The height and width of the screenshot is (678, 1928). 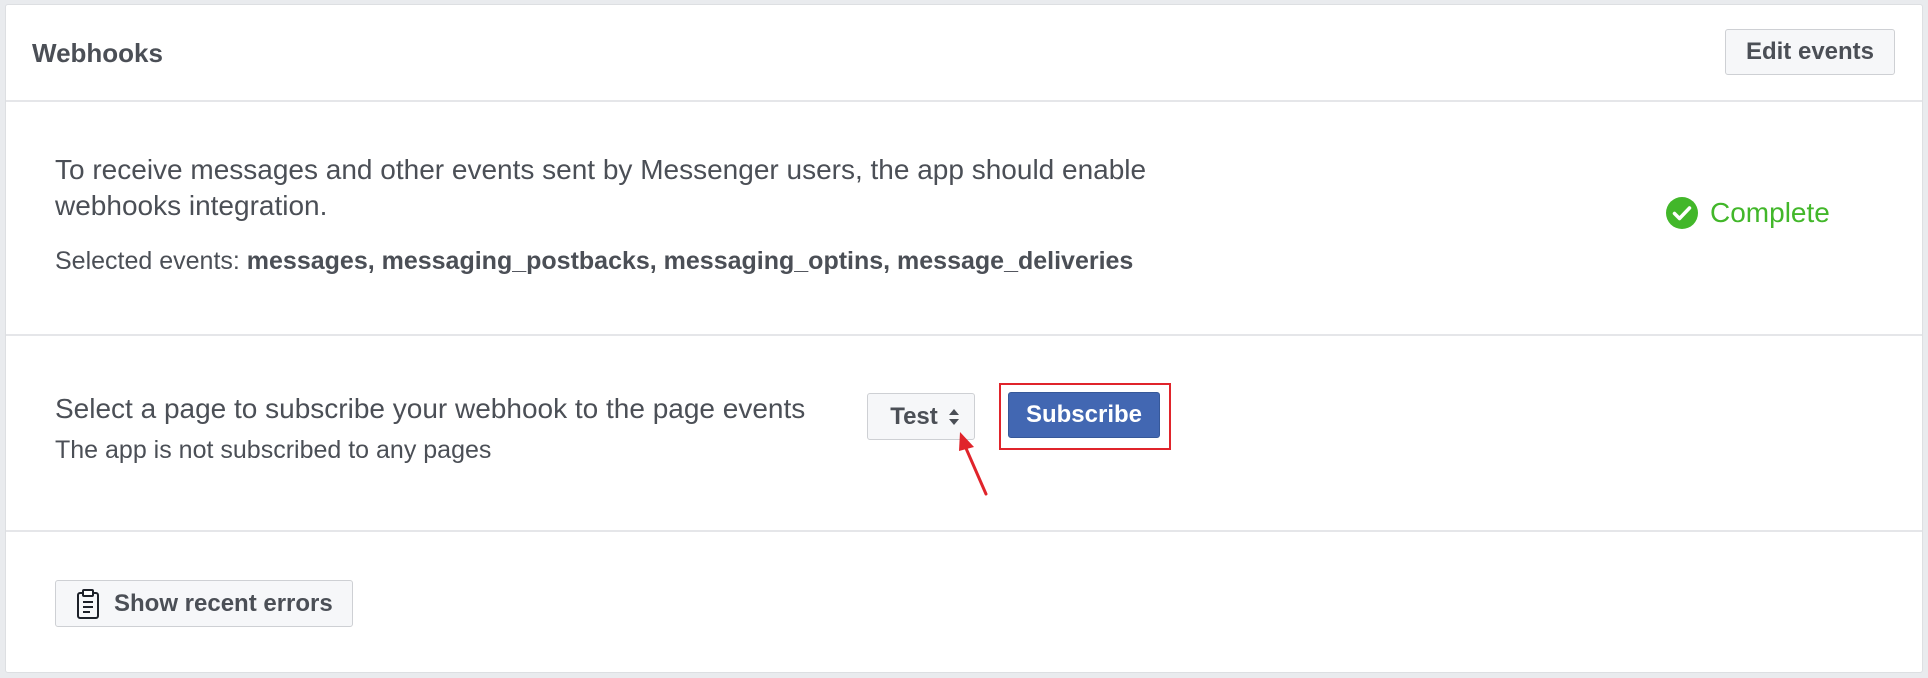 What do you see at coordinates (973, 464) in the screenshot?
I see `annotation-arrow-icon` at bounding box center [973, 464].